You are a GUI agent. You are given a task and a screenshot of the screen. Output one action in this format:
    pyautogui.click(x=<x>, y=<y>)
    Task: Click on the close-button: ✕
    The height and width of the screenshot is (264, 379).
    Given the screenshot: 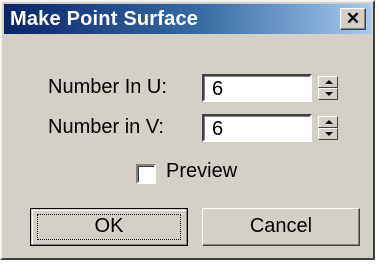 What is the action you would take?
    pyautogui.click(x=353, y=19)
    